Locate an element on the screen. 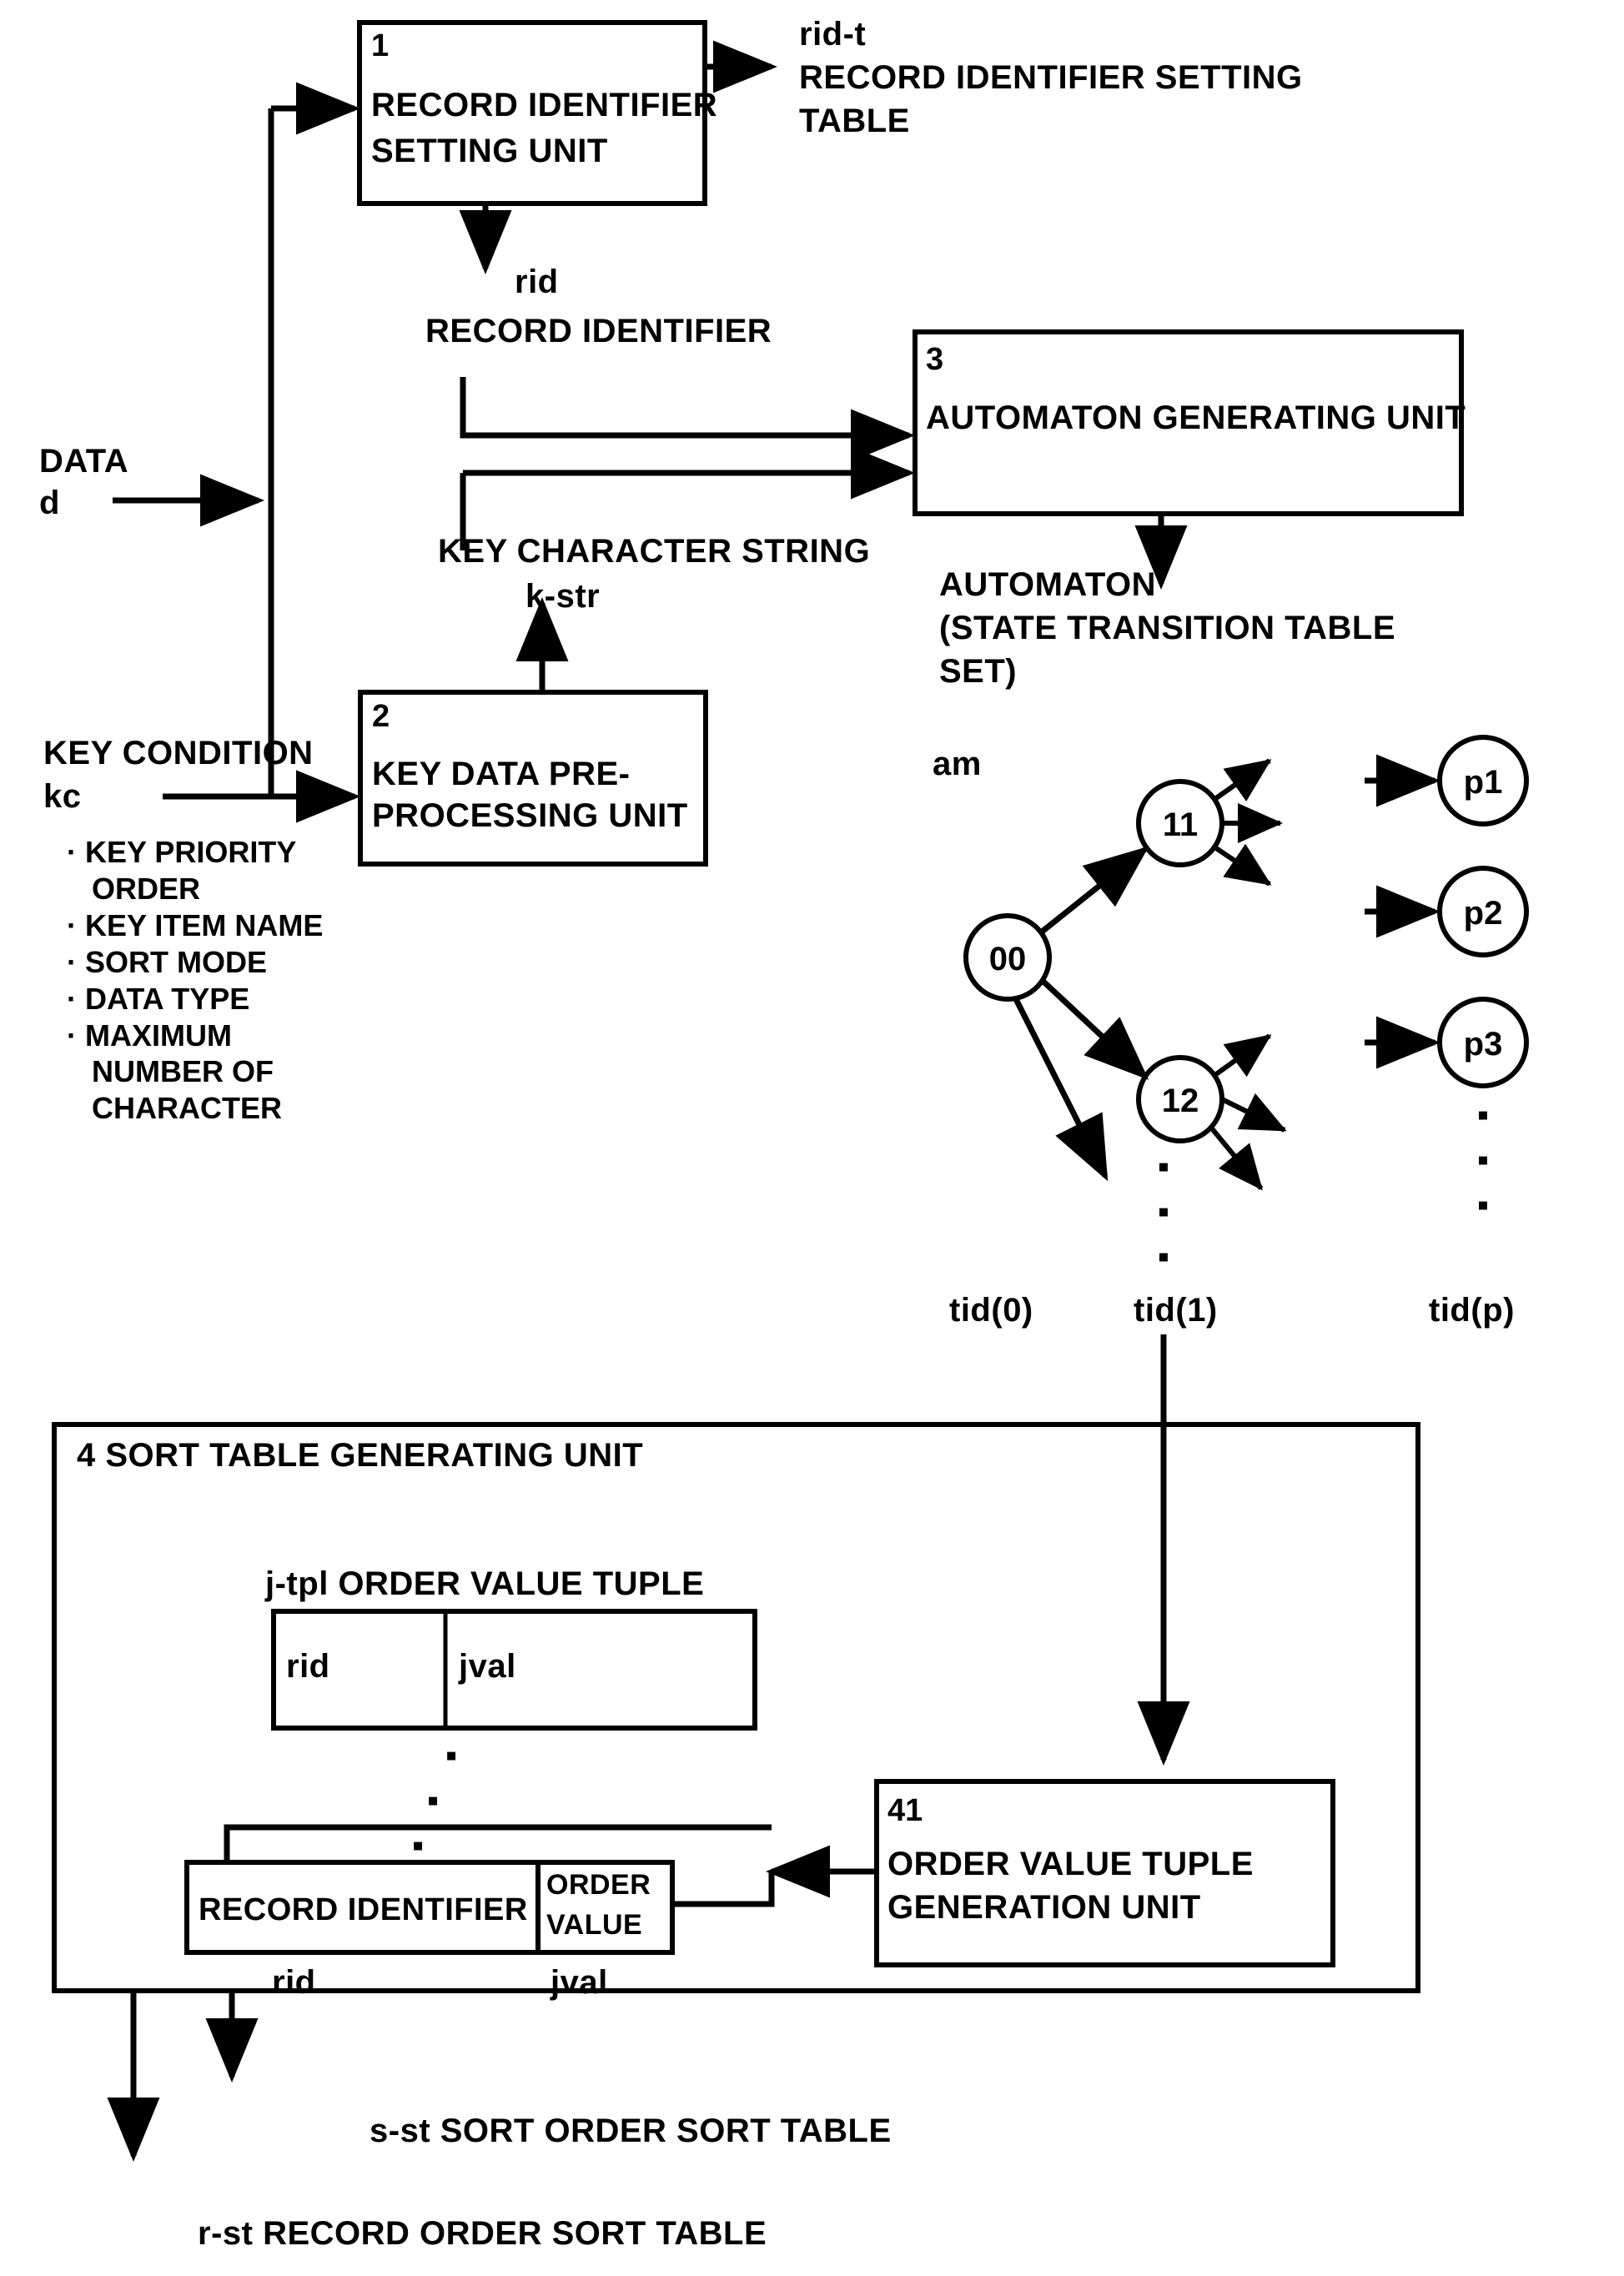 The width and height of the screenshot is (1624, 2276). automaton-label-line3: SET) is located at coordinates (979, 672).